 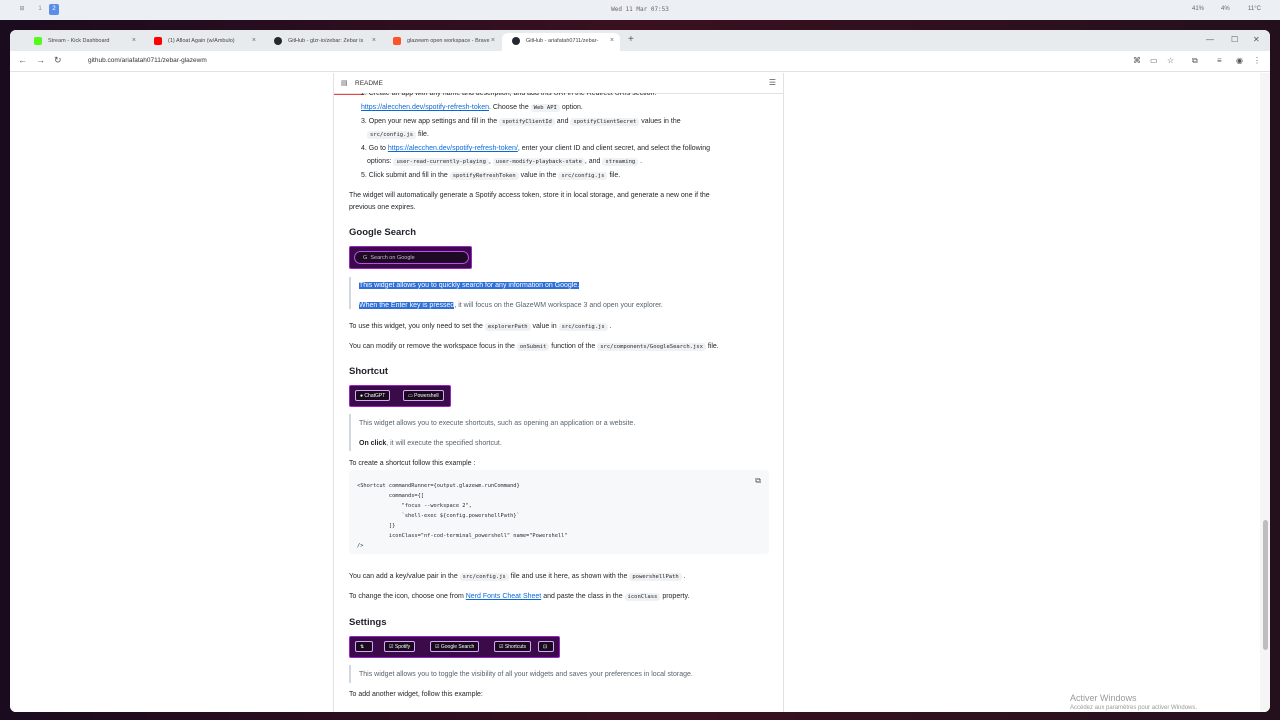 What do you see at coordinates (640, 10) in the screenshot?
I see `os-topbar: ⊞ 1 2 Wed 11 Mar 07:53 41% 4% 11°C` at bounding box center [640, 10].